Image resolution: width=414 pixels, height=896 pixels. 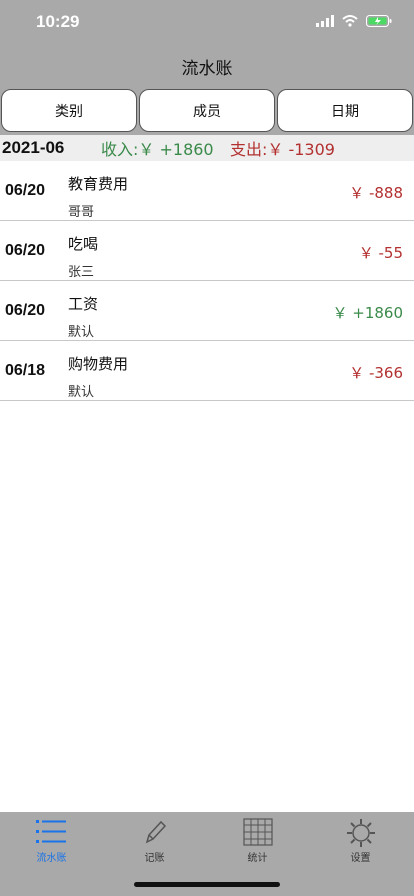 I want to click on list-item: 06/20 工资 默认 ￥ +1860, so click(x=207, y=311).